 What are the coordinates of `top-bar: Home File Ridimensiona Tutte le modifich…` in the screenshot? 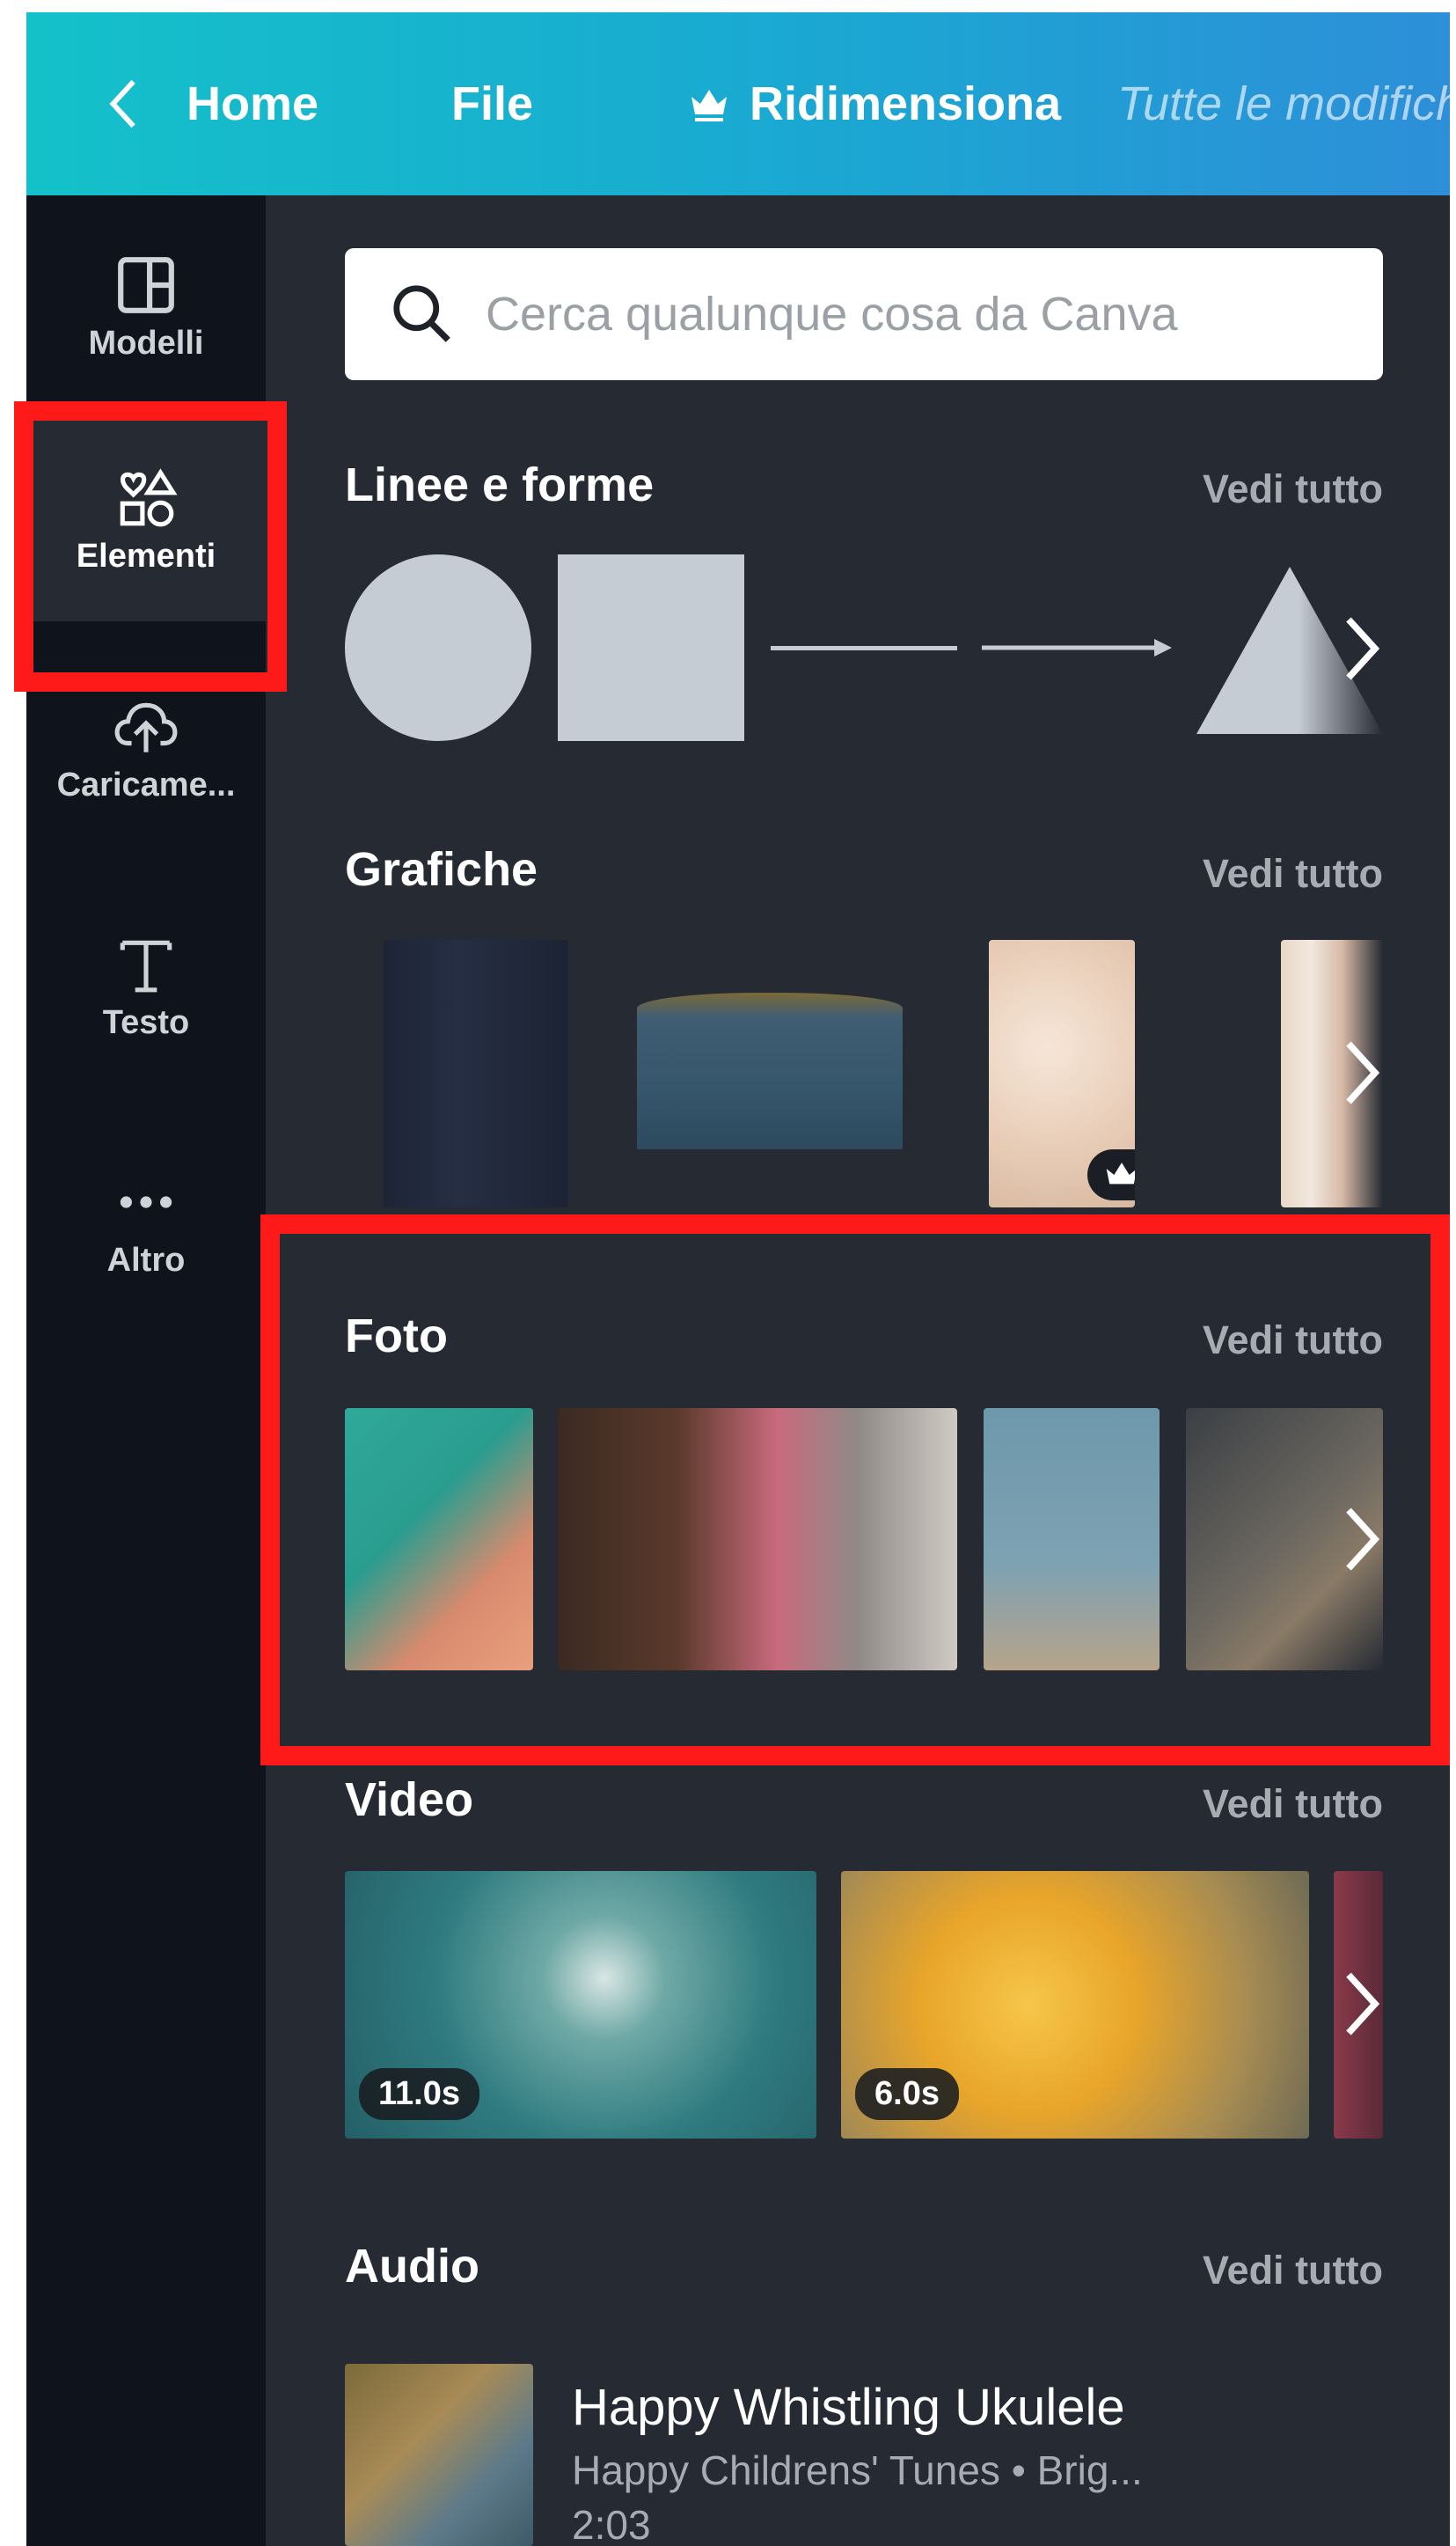 It's located at (738, 103).